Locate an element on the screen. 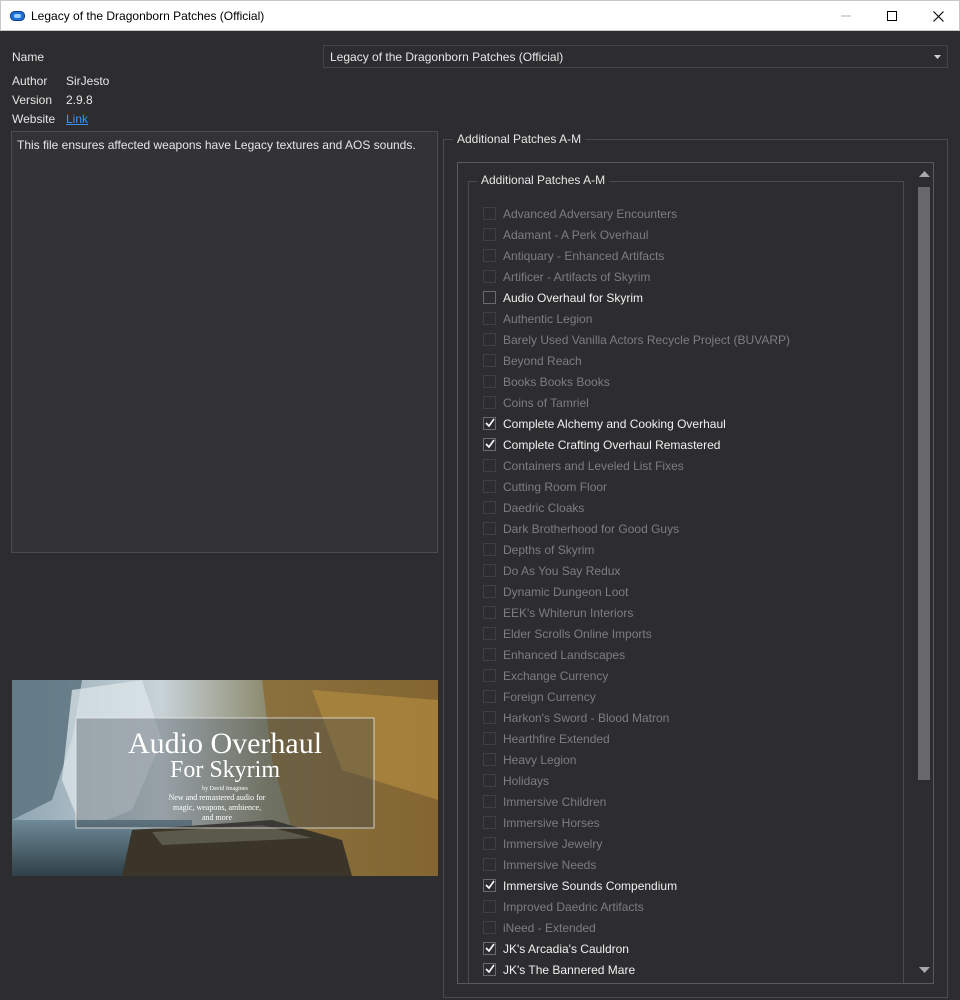 This screenshot has height=1000, width=960. option-item: Complete Alchemy and Cooking Overhaul is located at coordinates (636, 423).